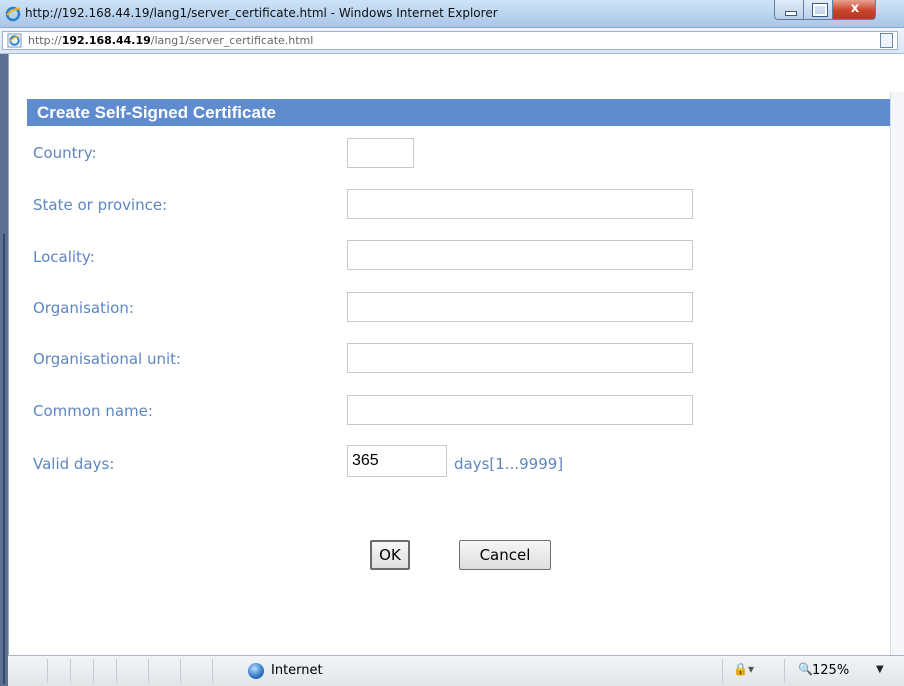  I want to click on page-title: Create Self-Signed Certificate, so click(157, 112).